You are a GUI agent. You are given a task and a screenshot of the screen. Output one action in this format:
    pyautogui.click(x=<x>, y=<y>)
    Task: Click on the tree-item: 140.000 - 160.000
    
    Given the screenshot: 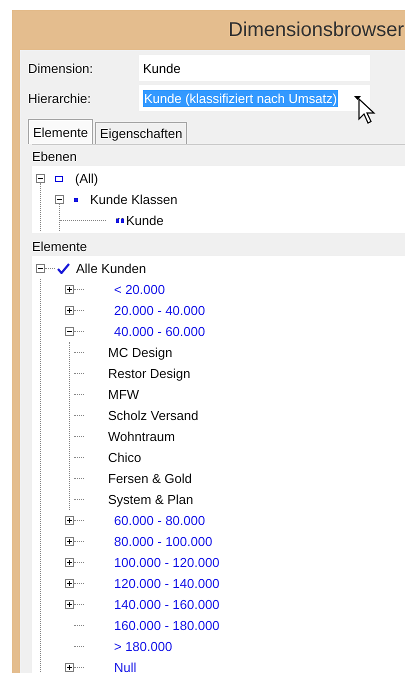 What is the action you would take?
    pyautogui.click(x=167, y=604)
    